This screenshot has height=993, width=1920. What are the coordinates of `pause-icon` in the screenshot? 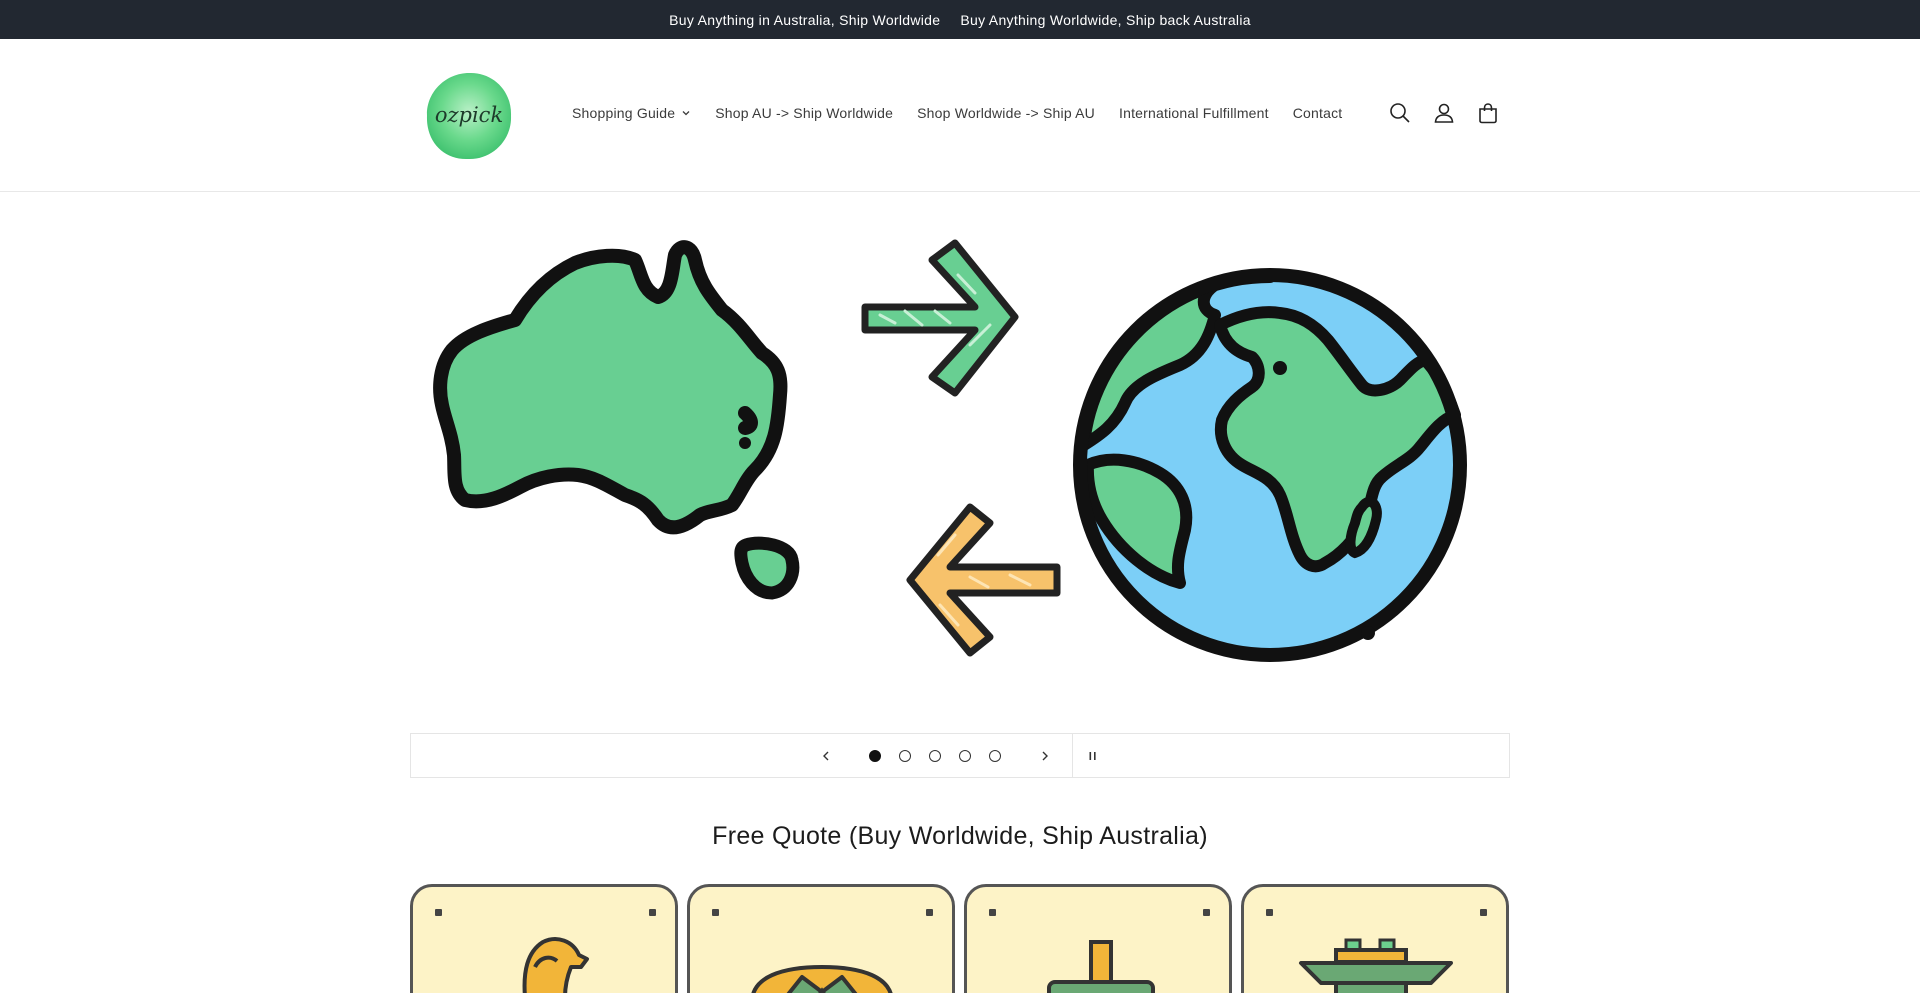 It's located at (1092, 756).